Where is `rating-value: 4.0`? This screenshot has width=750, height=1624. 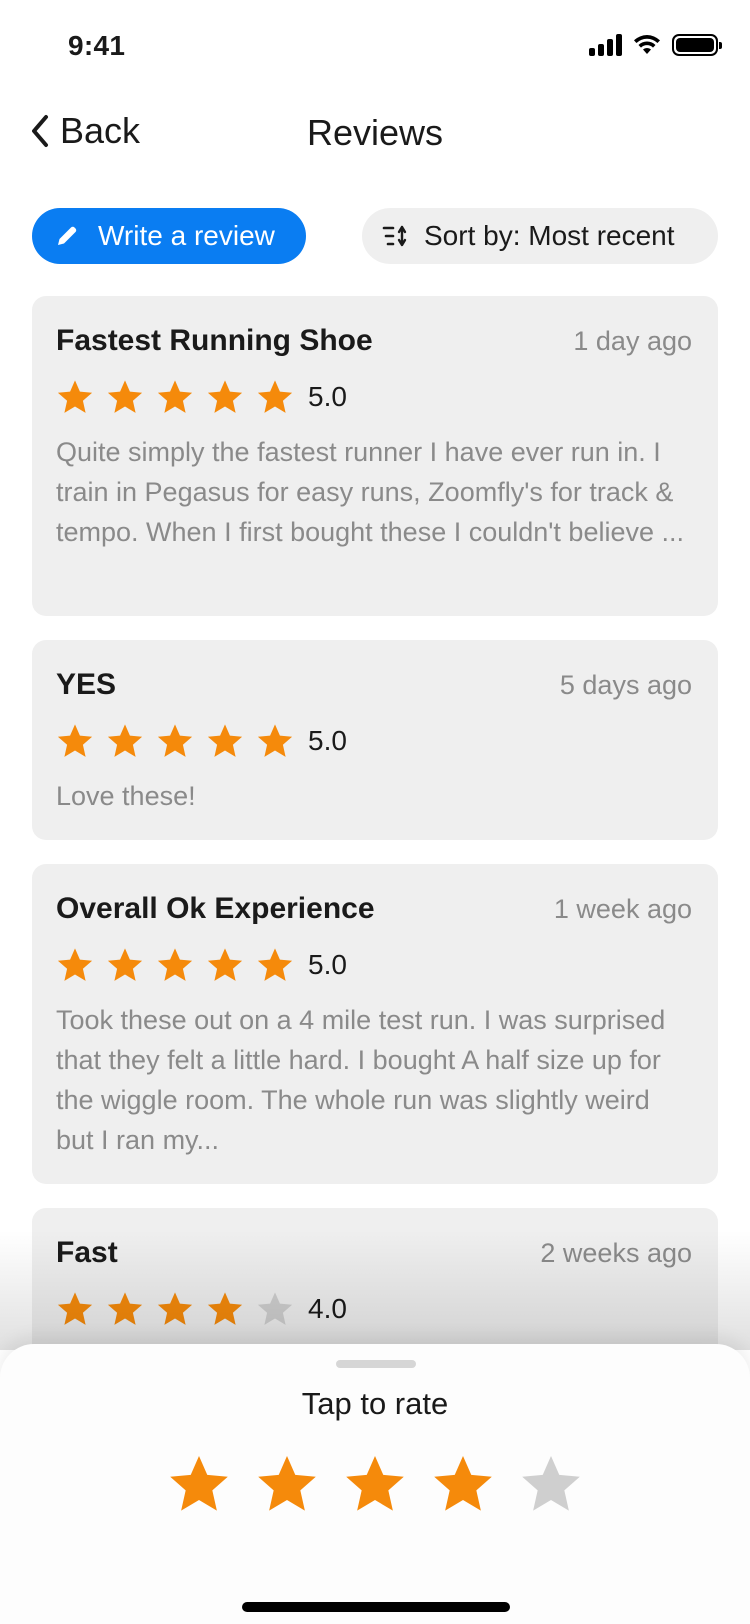
rating-value: 4.0 is located at coordinates (327, 1308).